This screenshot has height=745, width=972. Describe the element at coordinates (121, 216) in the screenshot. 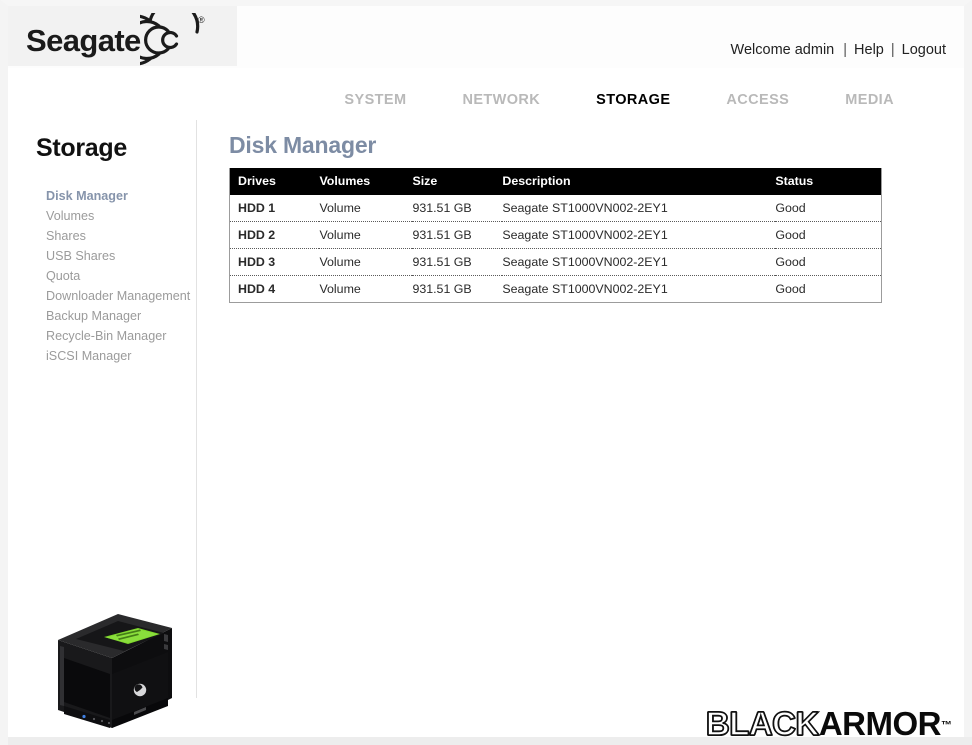

I see `sidebar-item-volumes: Volumes` at that location.